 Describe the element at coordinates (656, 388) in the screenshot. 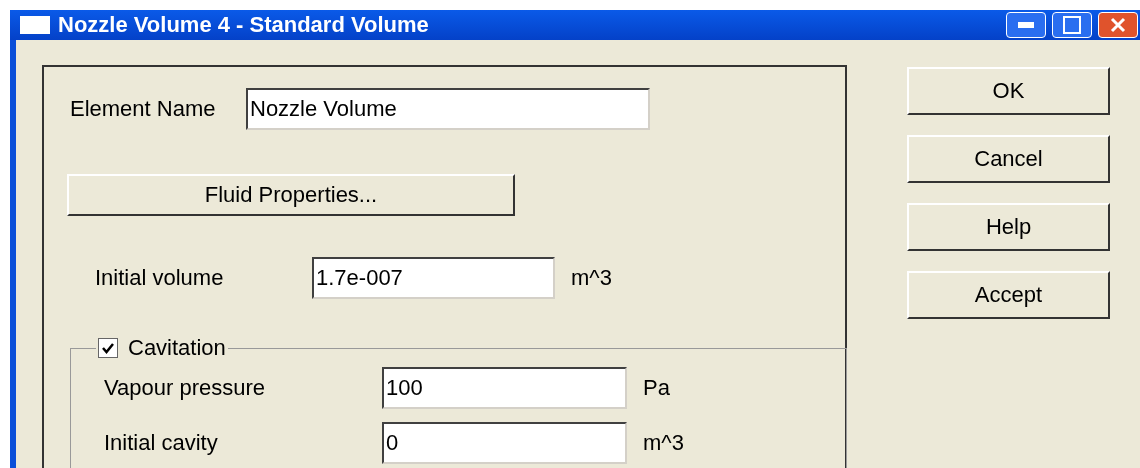

I see `unit-label: Pa` at that location.